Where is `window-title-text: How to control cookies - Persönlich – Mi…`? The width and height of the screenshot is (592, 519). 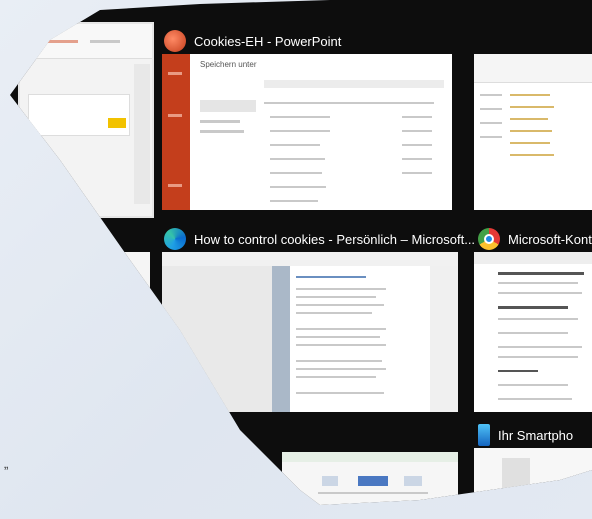 window-title-text: How to control cookies - Persönlich – Mi… is located at coordinates (335, 239).